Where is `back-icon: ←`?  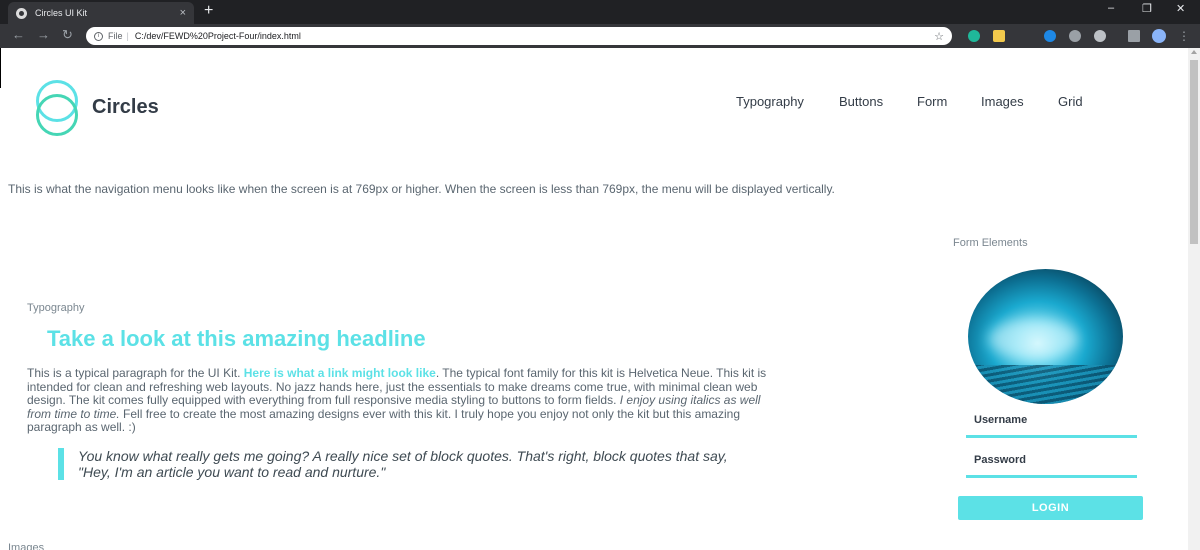 back-icon: ← is located at coordinates (18, 35).